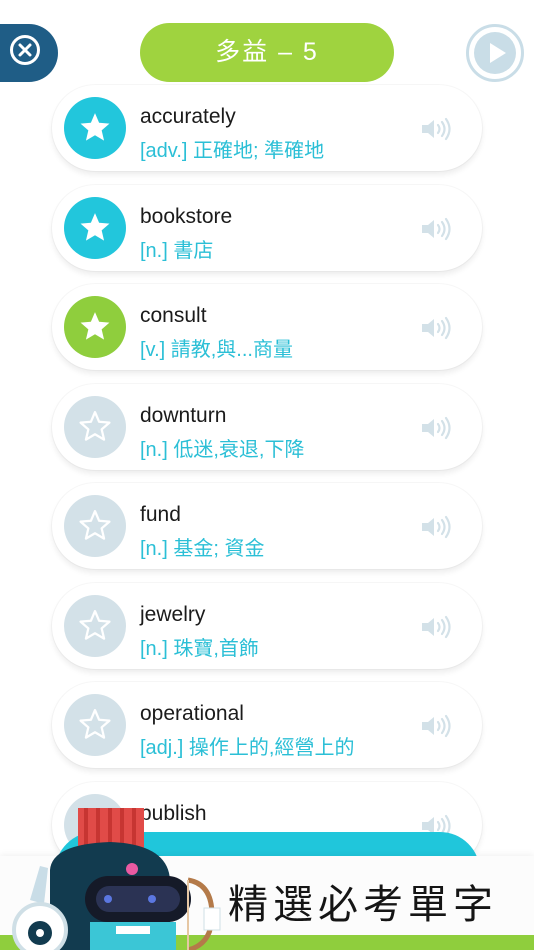 This screenshot has height=950, width=534. Describe the element at coordinates (222, 449) in the screenshot. I see `word-meaning: [n.] 低迷,衰退,下降` at that location.